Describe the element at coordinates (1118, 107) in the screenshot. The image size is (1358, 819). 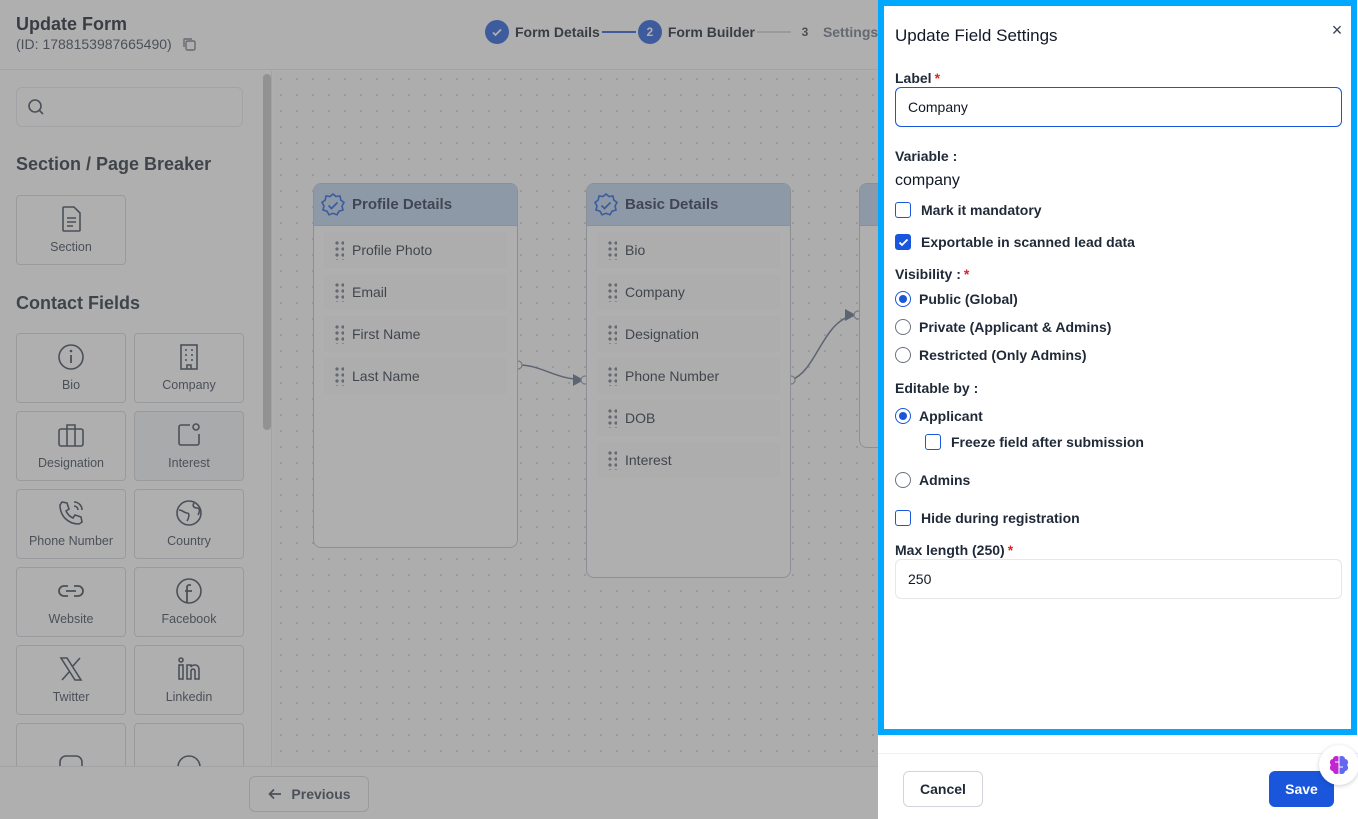
I see `label-input` at that location.